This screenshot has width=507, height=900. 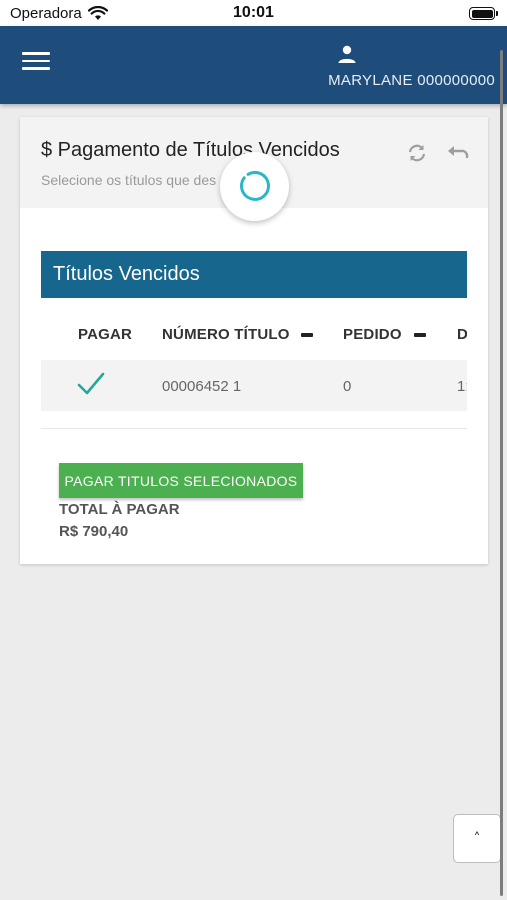 I want to click on column-header-pagar: PAGAR, so click(x=105, y=334).